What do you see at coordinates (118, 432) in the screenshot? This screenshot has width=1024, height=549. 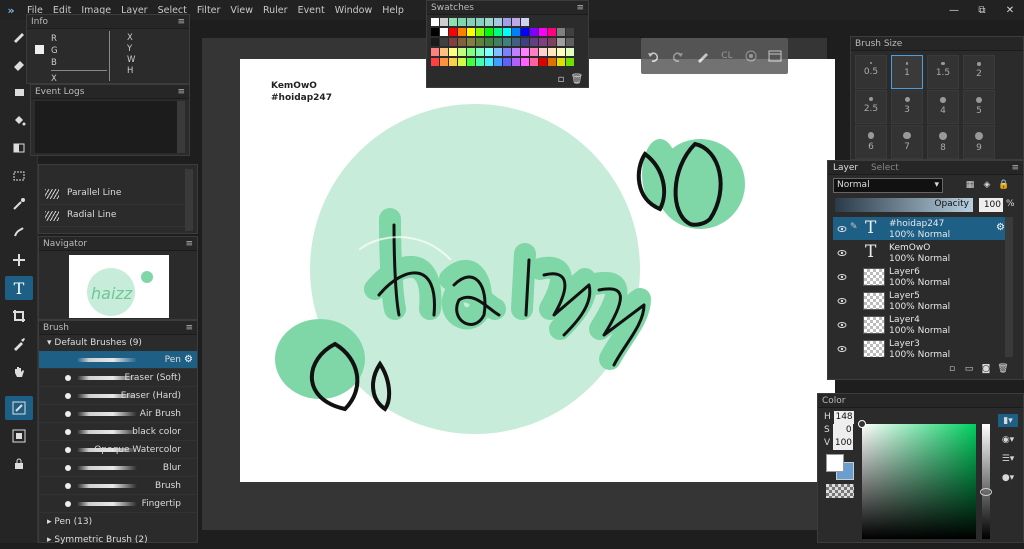 I see `brush-item: black color` at bounding box center [118, 432].